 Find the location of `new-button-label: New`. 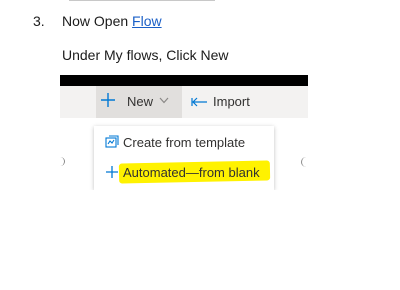

new-button-label: New is located at coordinates (140, 101).